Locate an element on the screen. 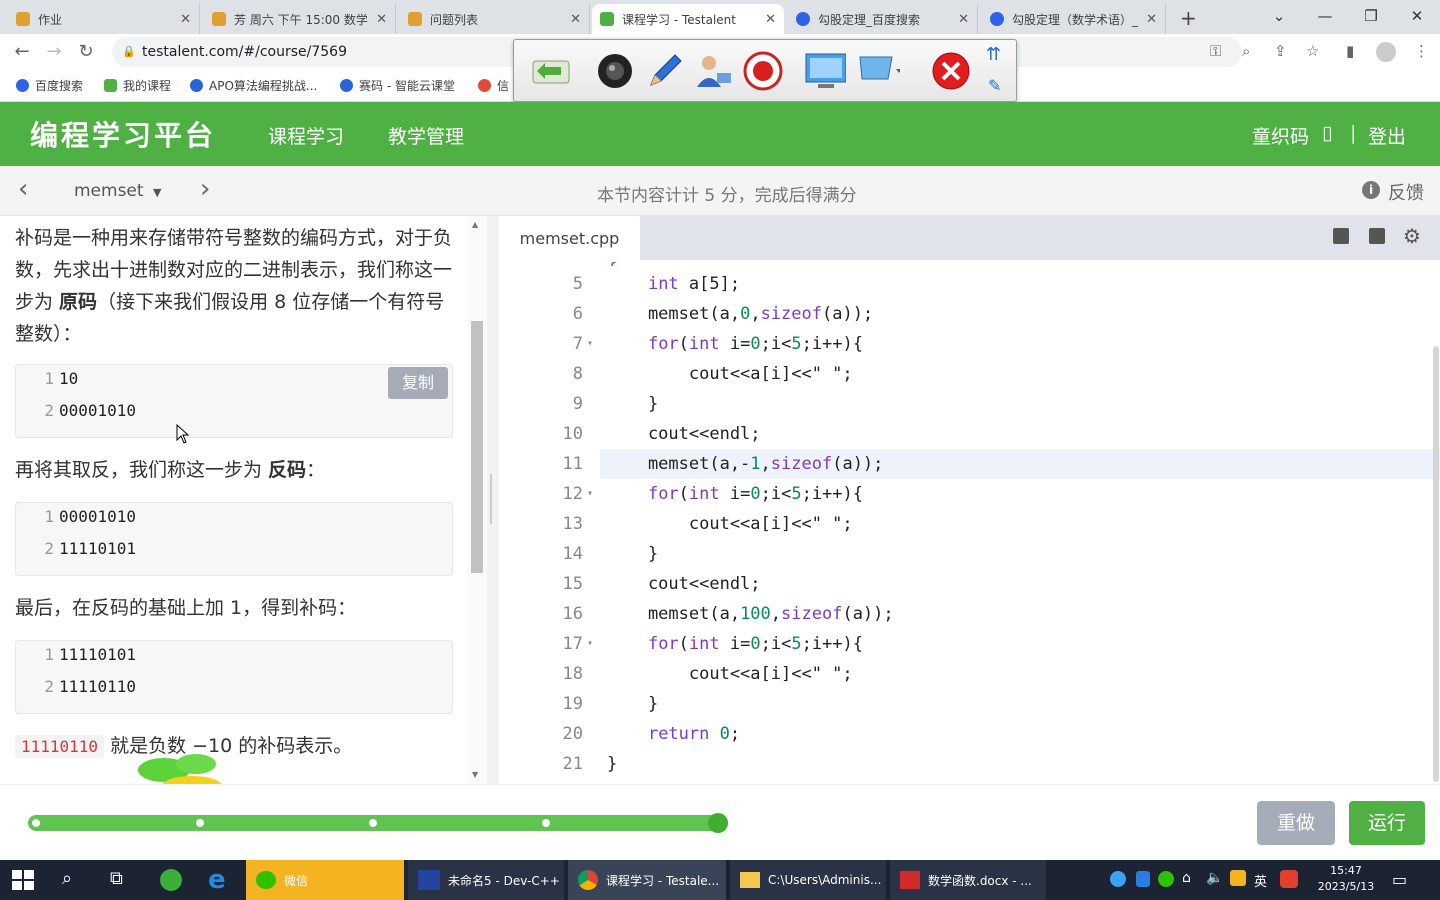 This screenshot has width=1440, height=900. user-icon: ▯ is located at coordinates (1327, 133).